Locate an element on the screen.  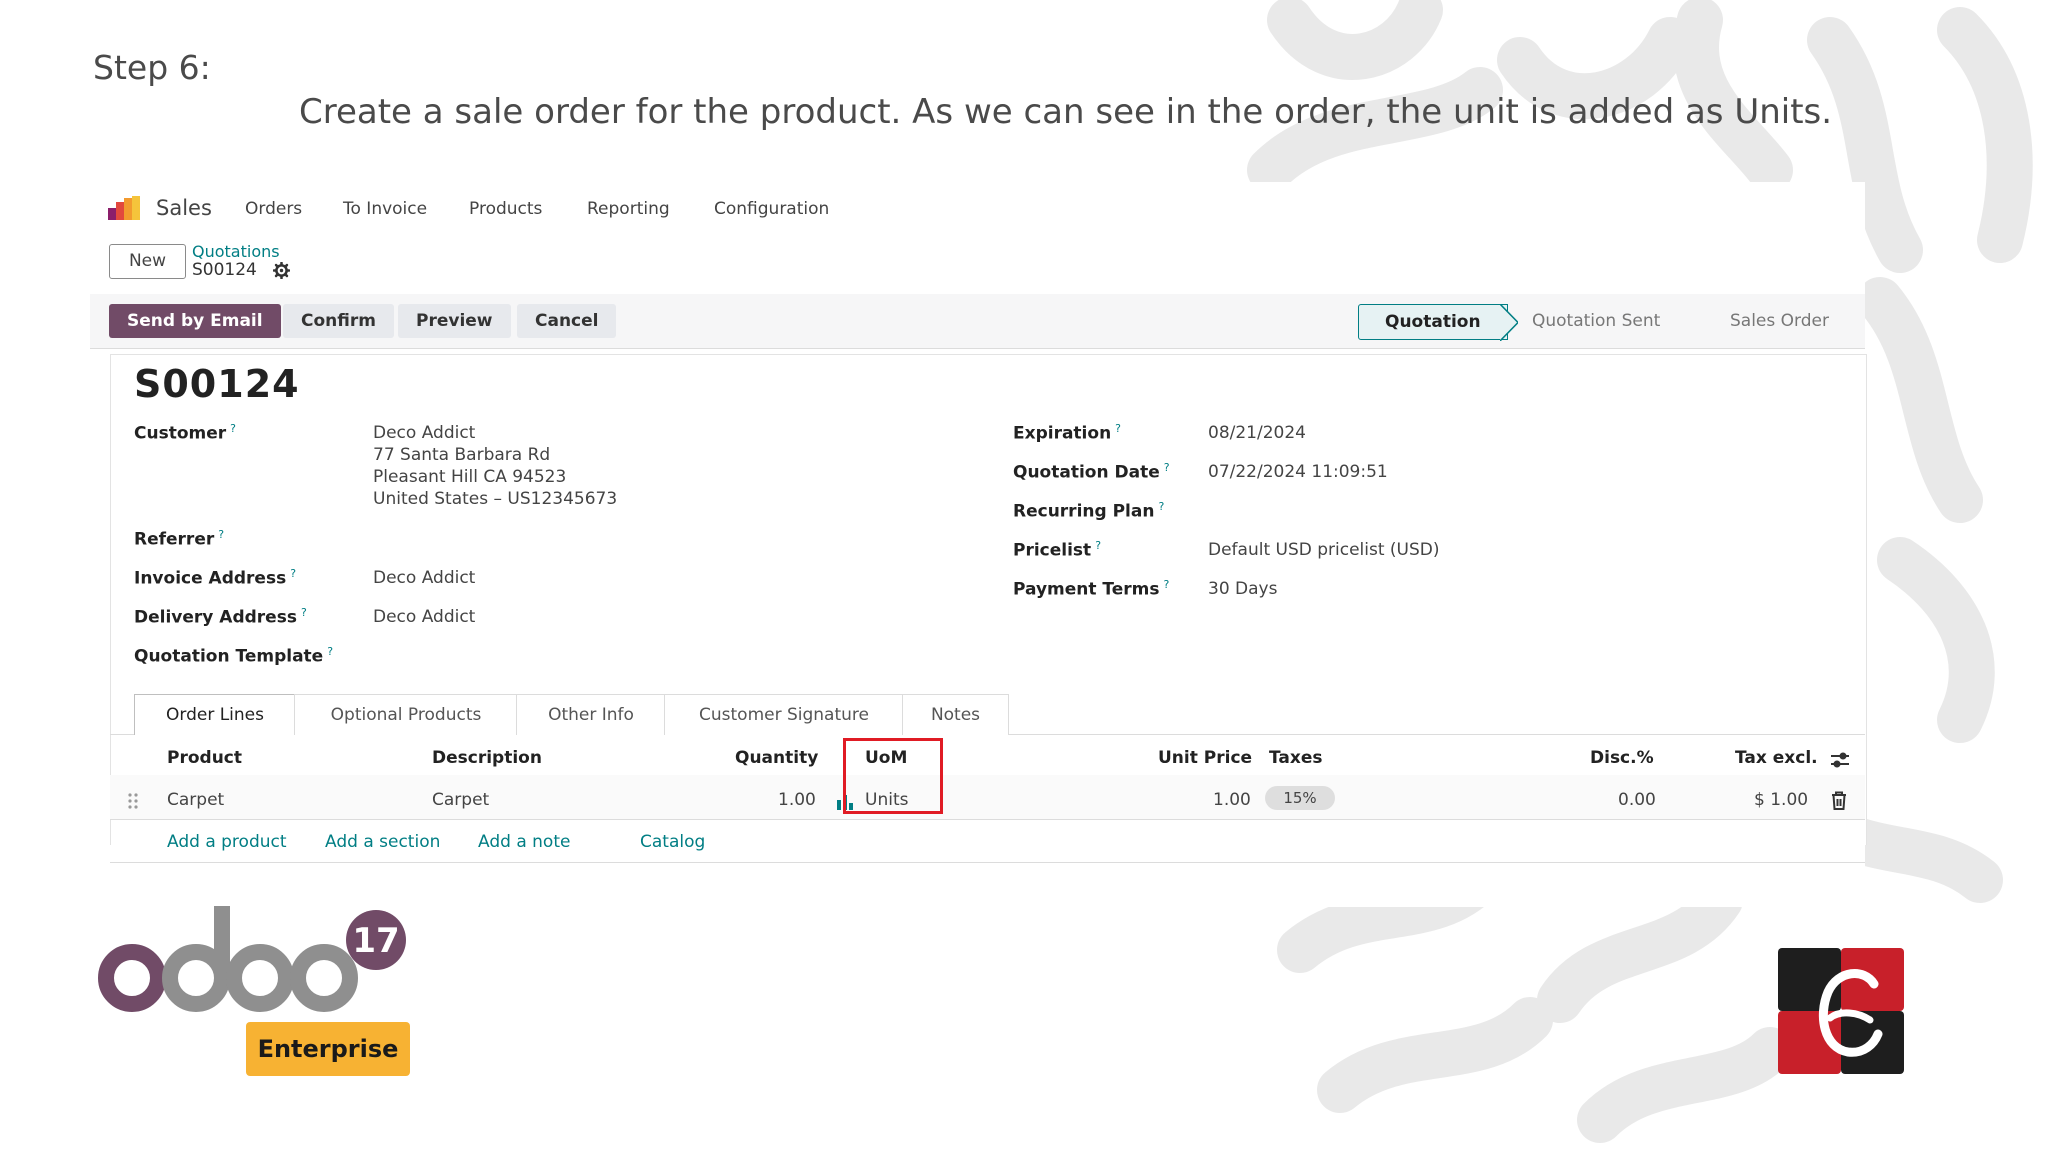
cell-description: Carpet is located at coordinates (460, 800).